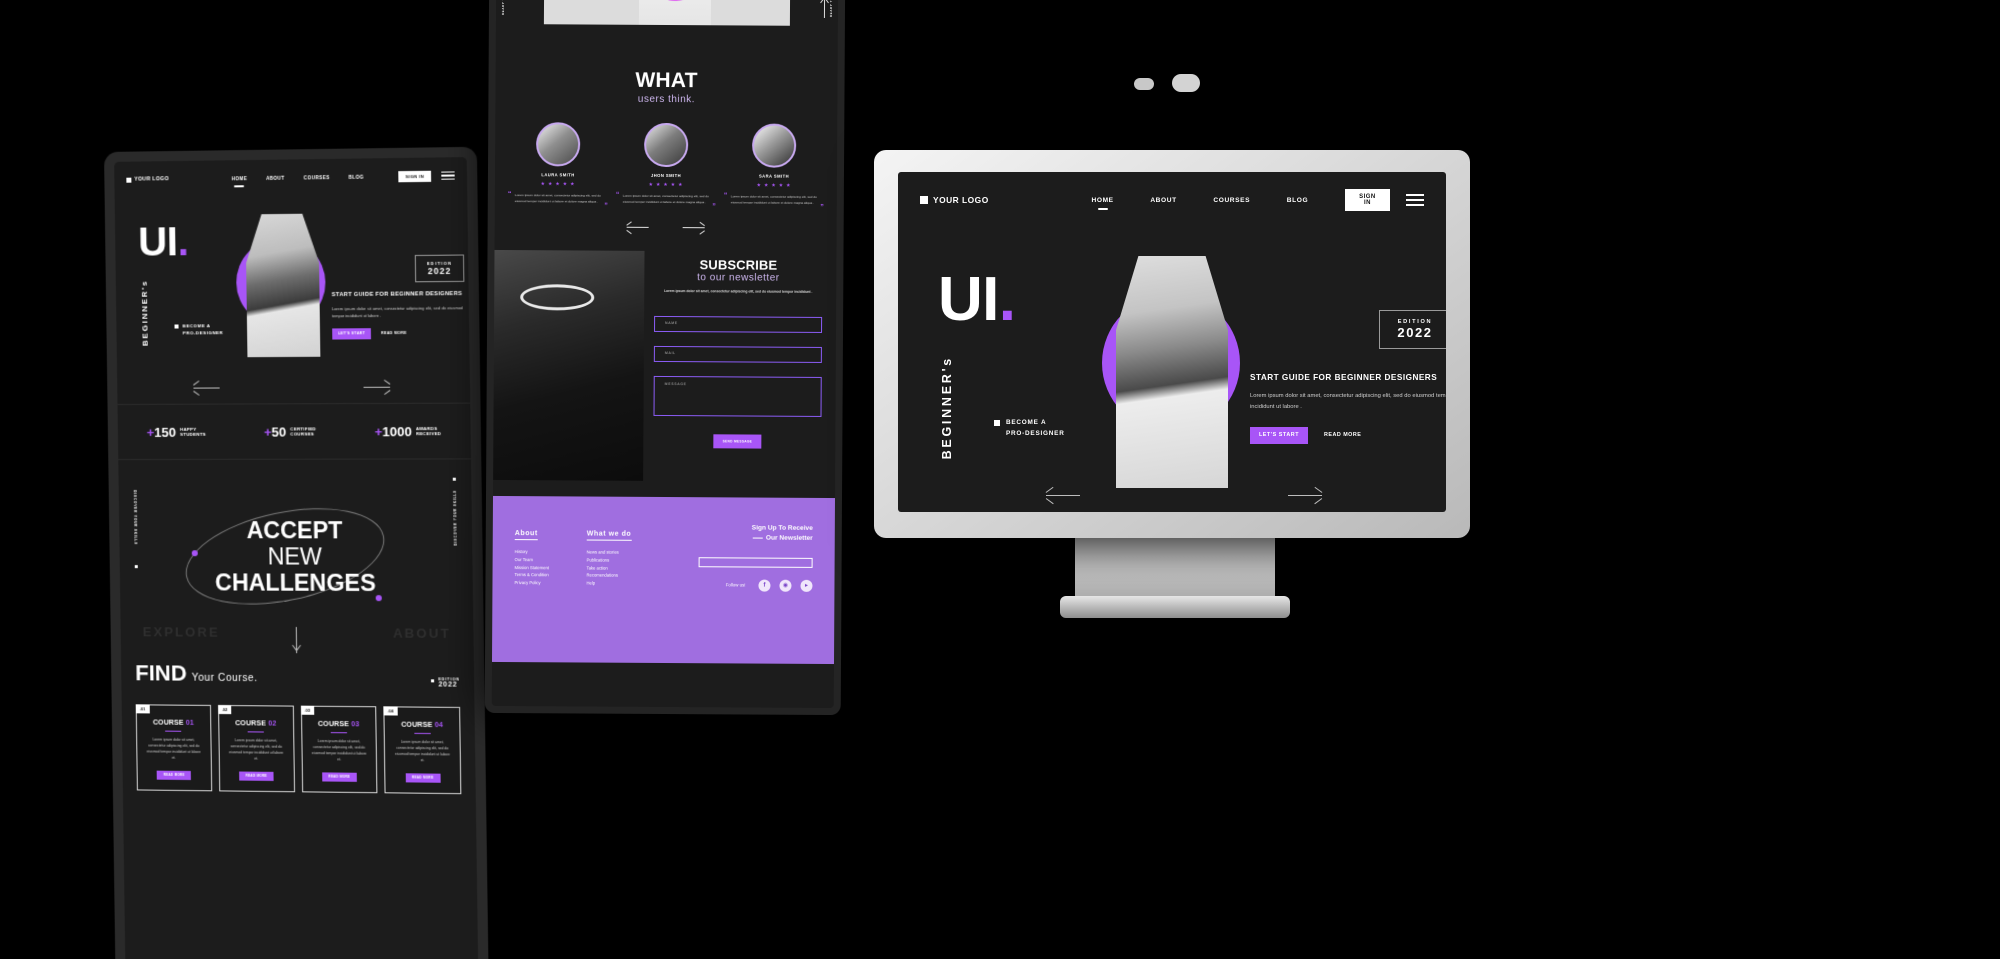  Describe the element at coordinates (738, 325) in the screenshot. I see `name-input: NAME` at that location.